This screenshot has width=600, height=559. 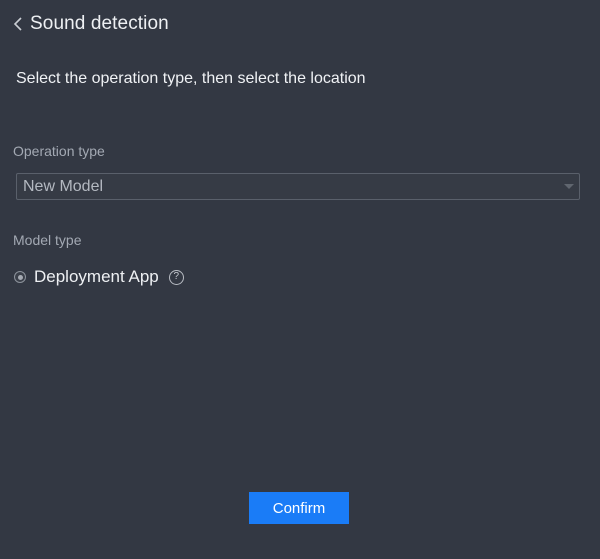 I want to click on confirm-button: Confirm, so click(x=299, y=508).